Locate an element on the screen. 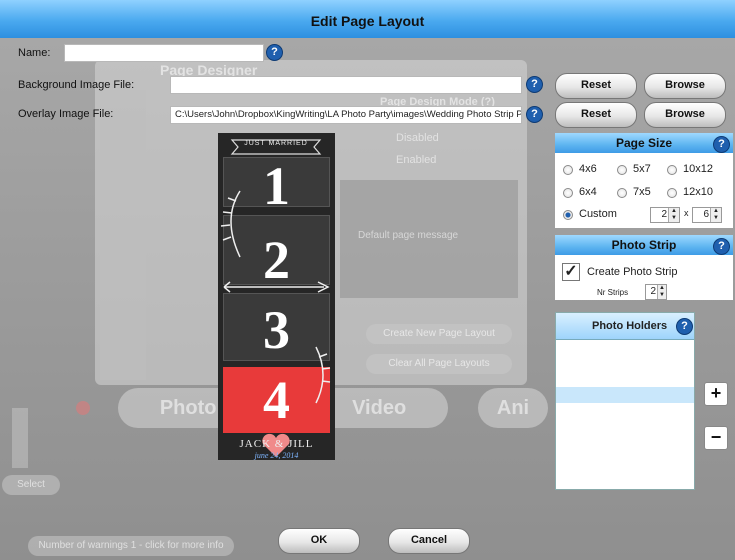  name-help-icon: ? is located at coordinates (274, 52).